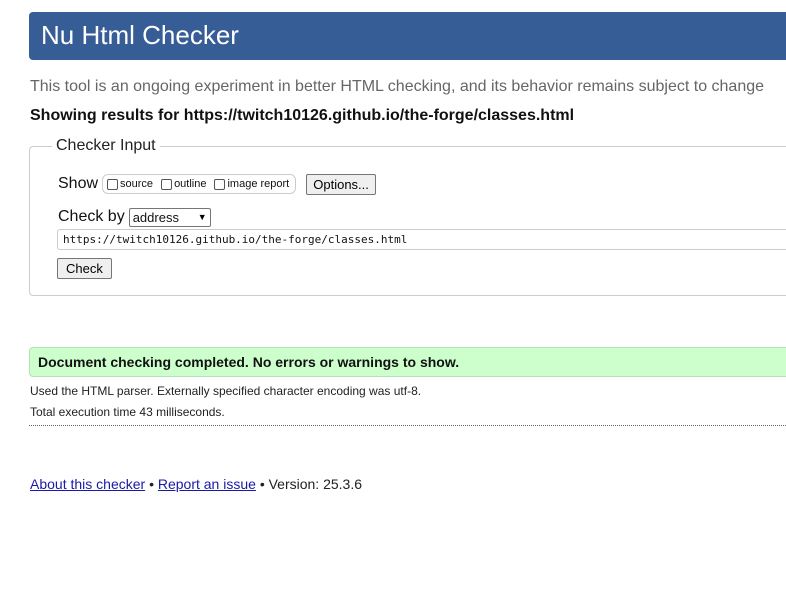 The height and width of the screenshot is (595, 786). I want to click on divider, so click(407, 425).